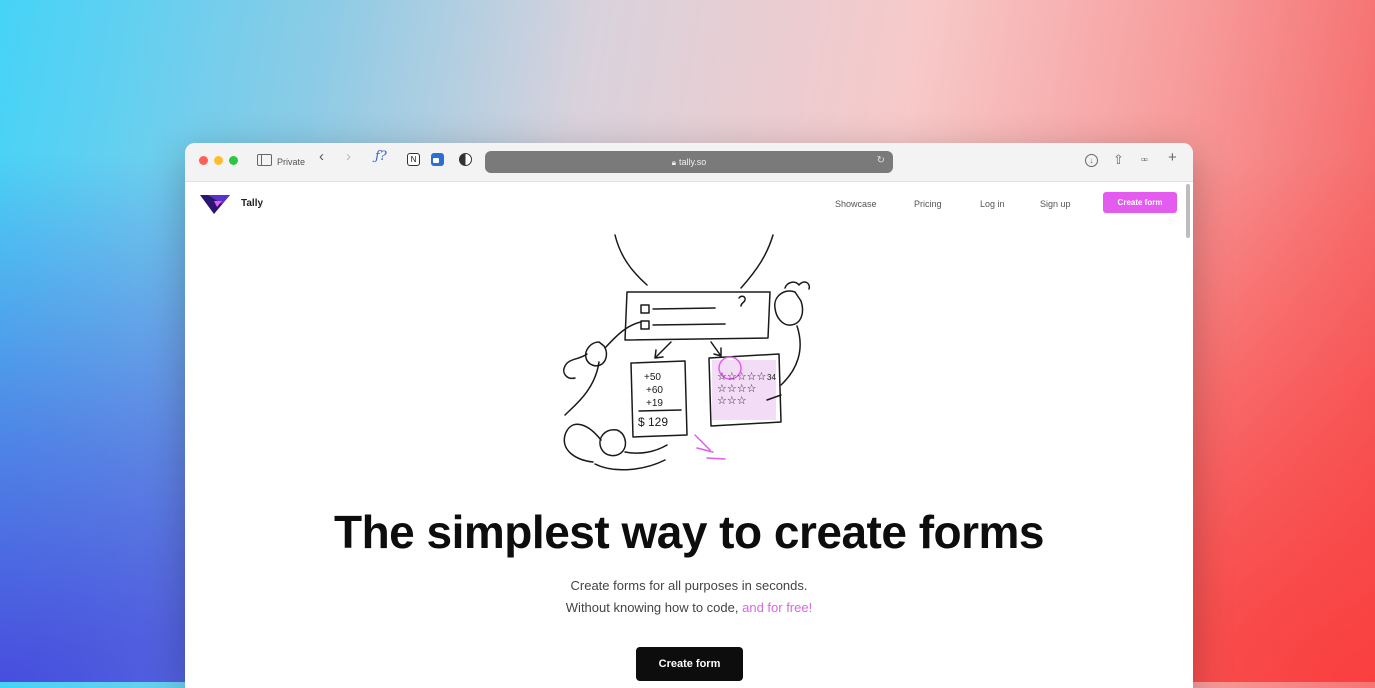 The height and width of the screenshot is (688, 1375). What do you see at coordinates (264, 160) in the screenshot?
I see `sidebar-toggle-icon` at bounding box center [264, 160].